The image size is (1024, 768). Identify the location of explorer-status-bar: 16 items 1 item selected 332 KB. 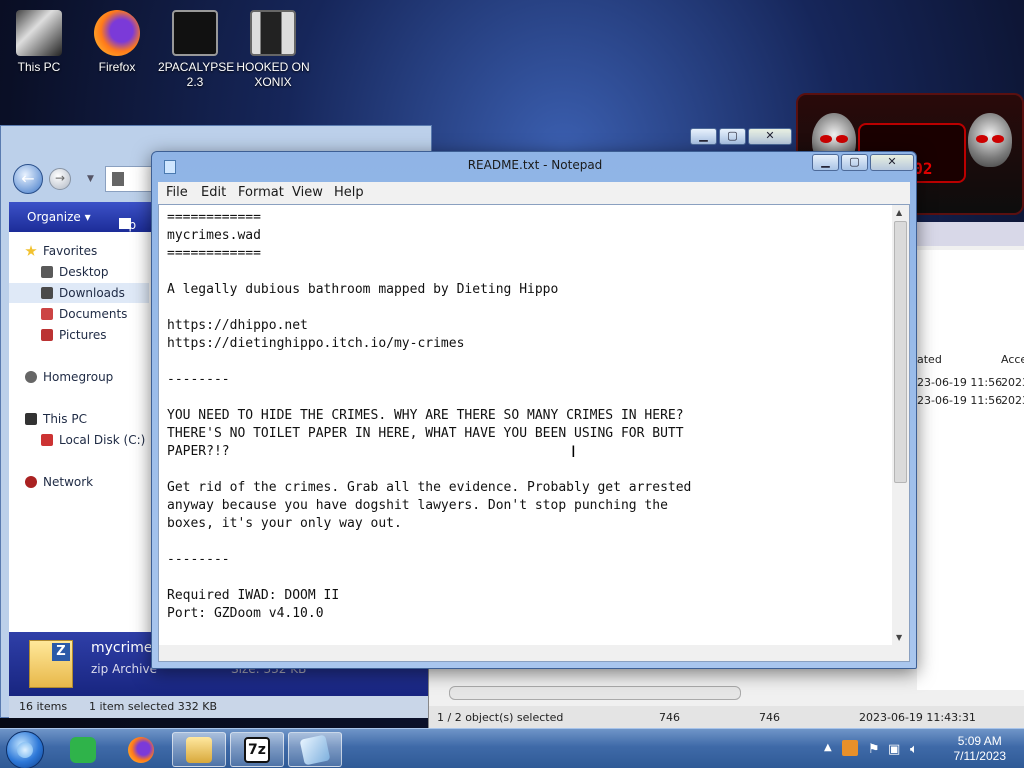
(221, 707).